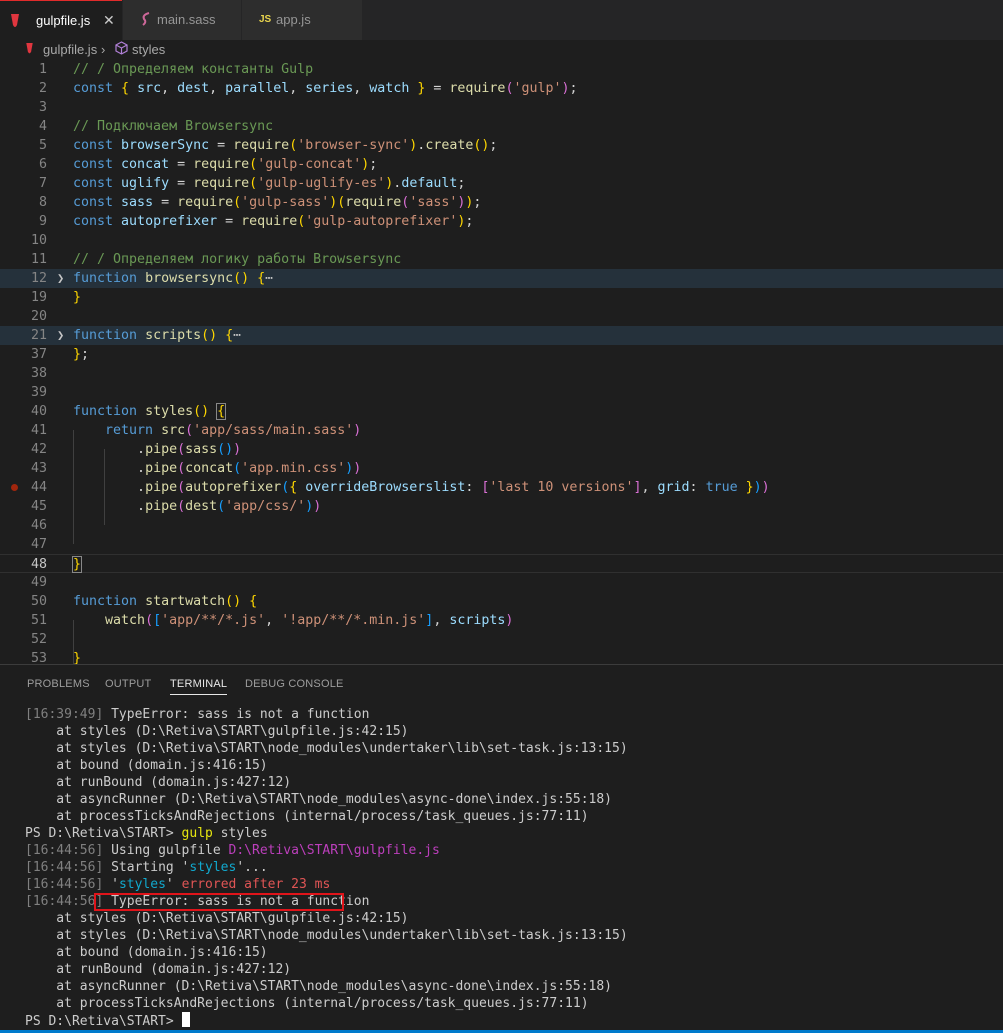 Image resolution: width=1003 pixels, height=1033 pixels. I want to click on line-number: 45, so click(38, 506).